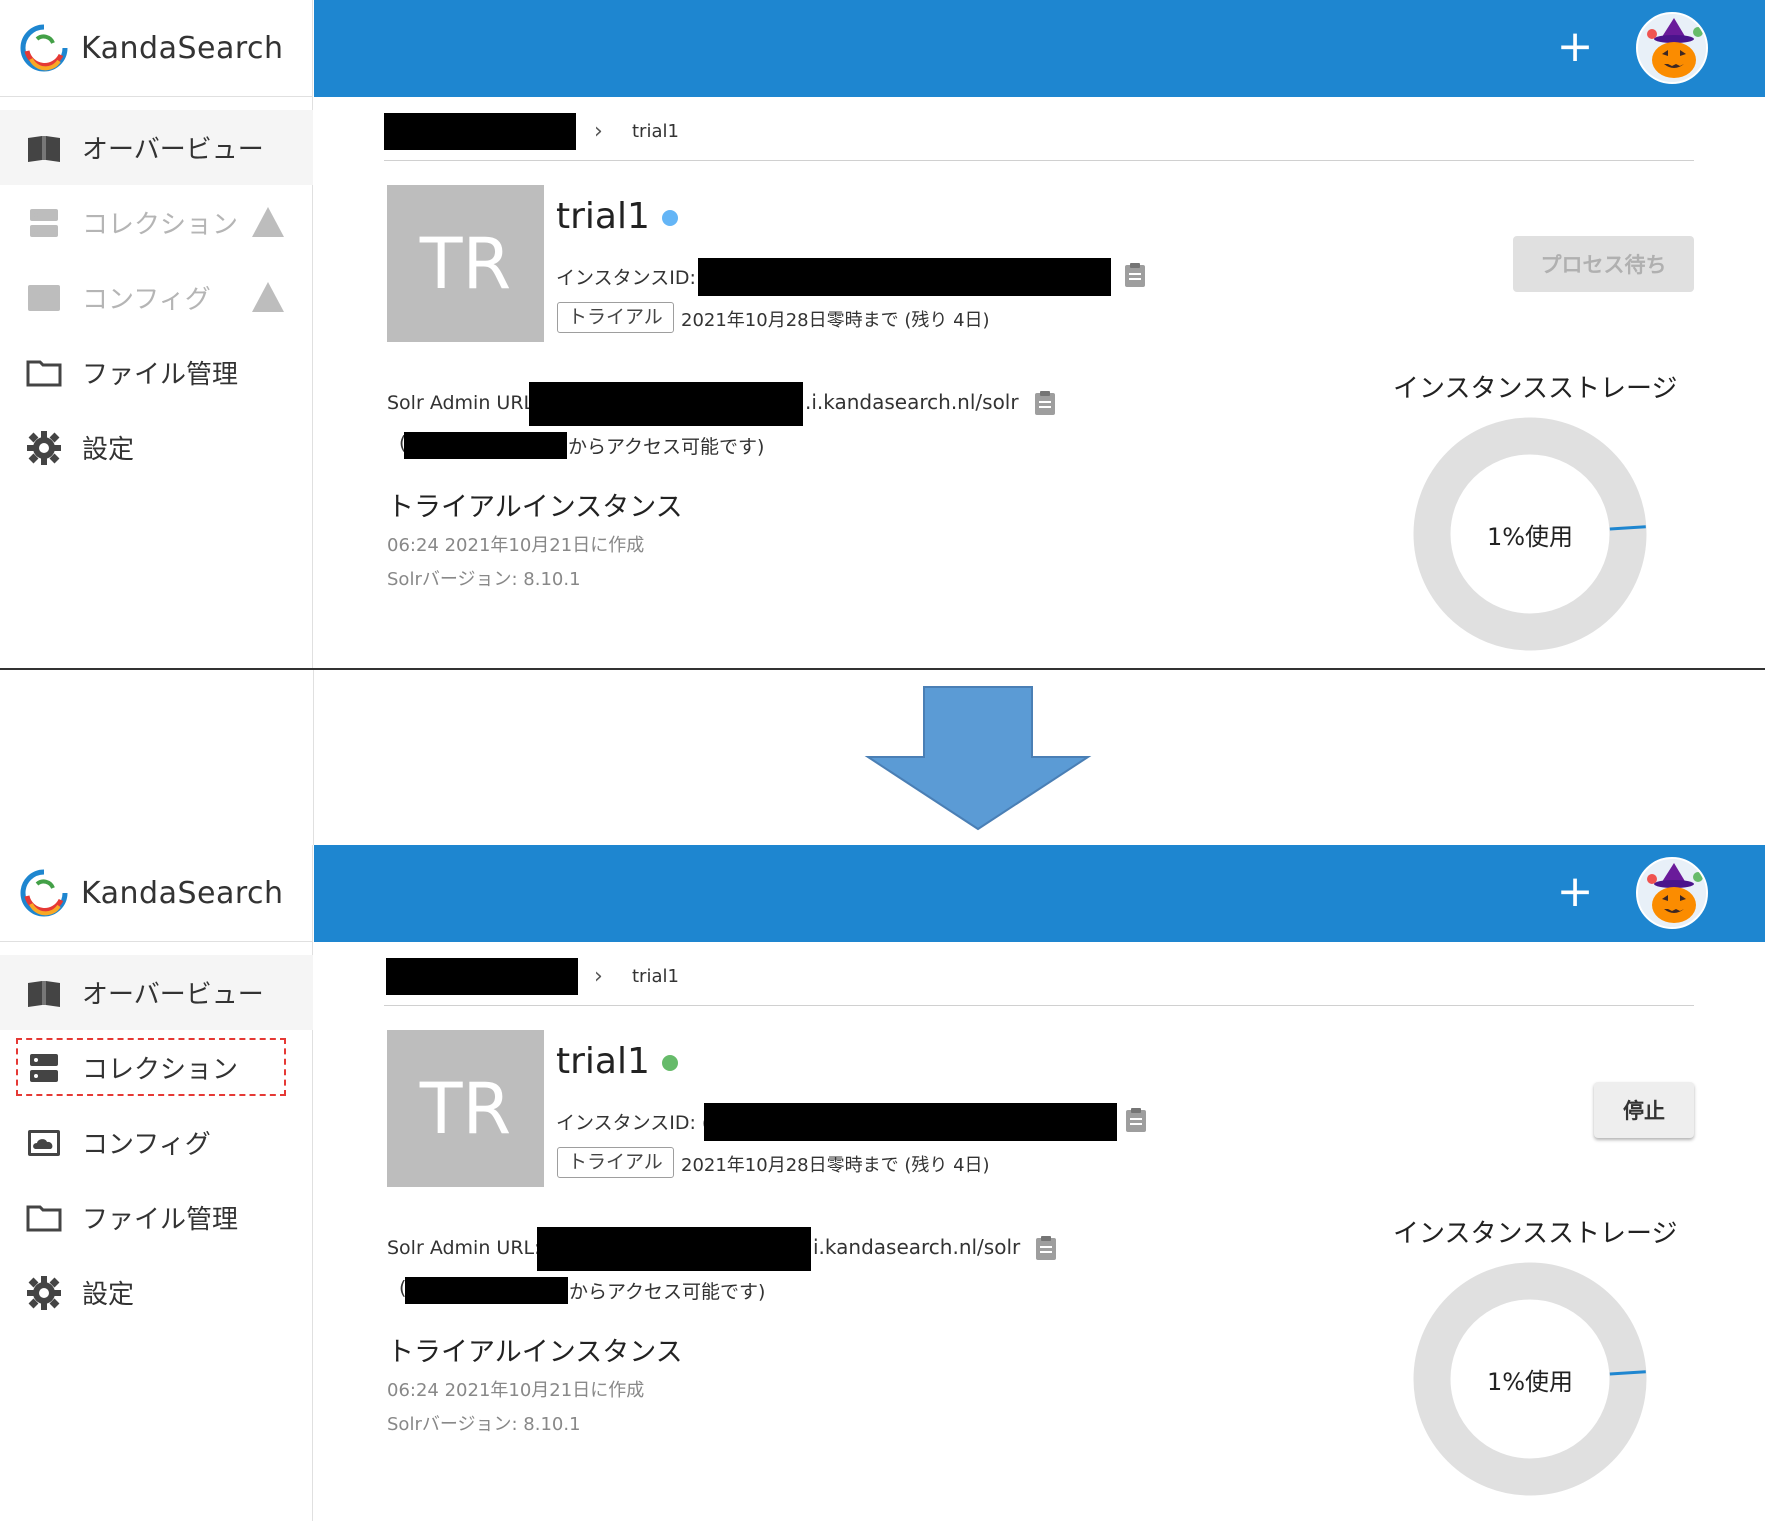  What do you see at coordinates (978, 758) in the screenshot?
I see `down-arrow-icon` at bounding box center [978, 758].